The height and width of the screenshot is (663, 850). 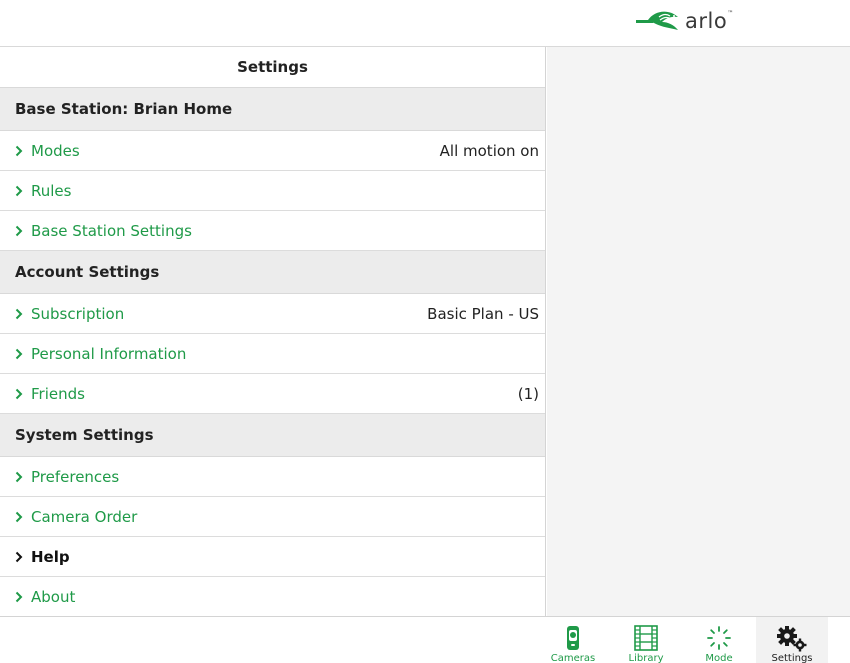 I want to click on settings-item-personal-information: Personal Information, so click(x=272, y=354).